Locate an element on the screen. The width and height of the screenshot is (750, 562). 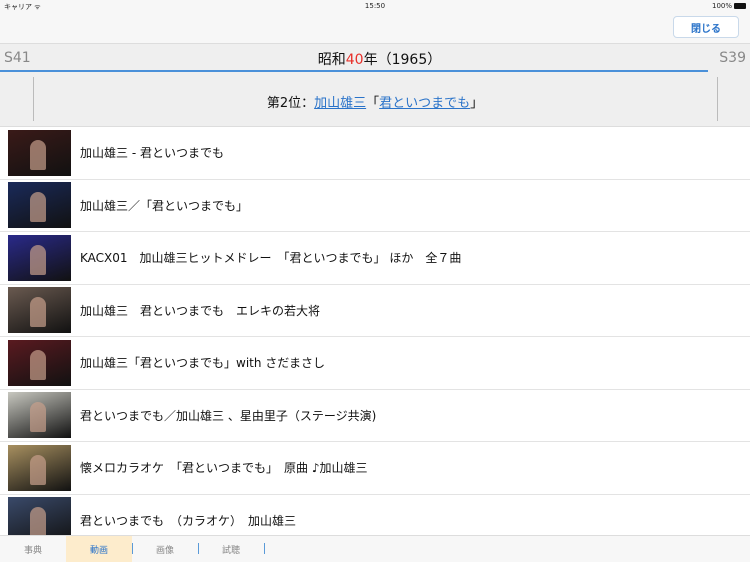
nav-bar: 閉じる is located at coordinates (375, 28).